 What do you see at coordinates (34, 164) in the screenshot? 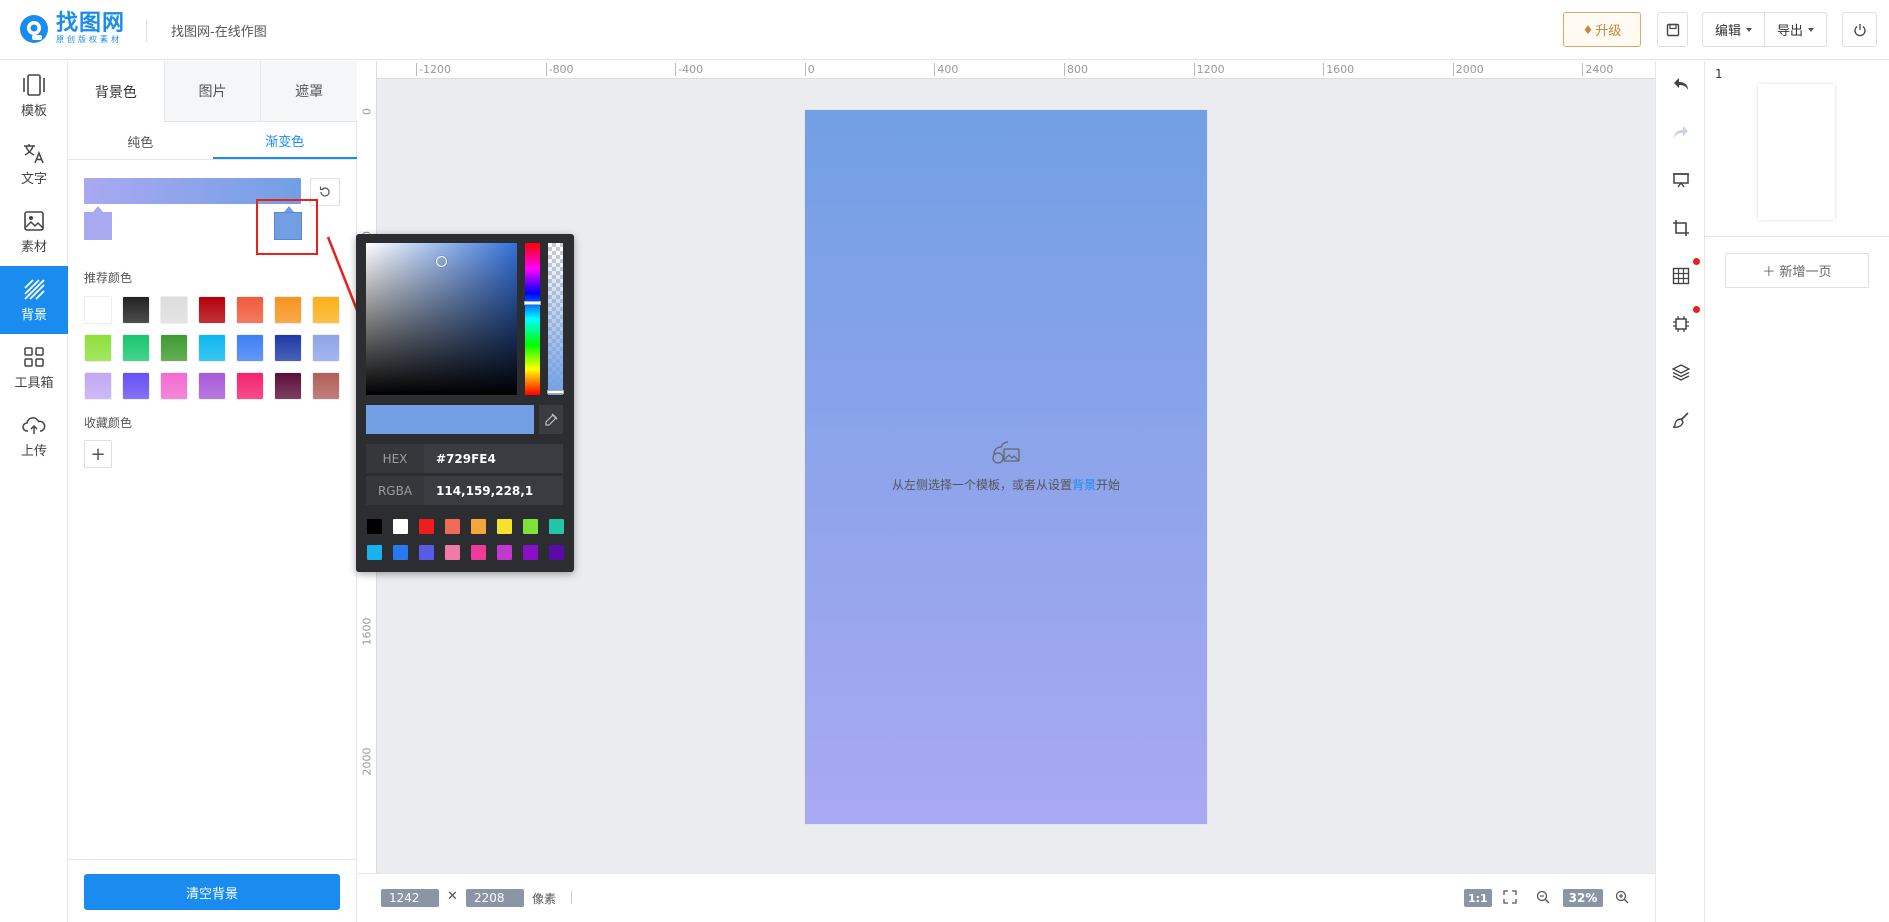
I see `rail-item-text: 文字` at bounding box center [34, 164].